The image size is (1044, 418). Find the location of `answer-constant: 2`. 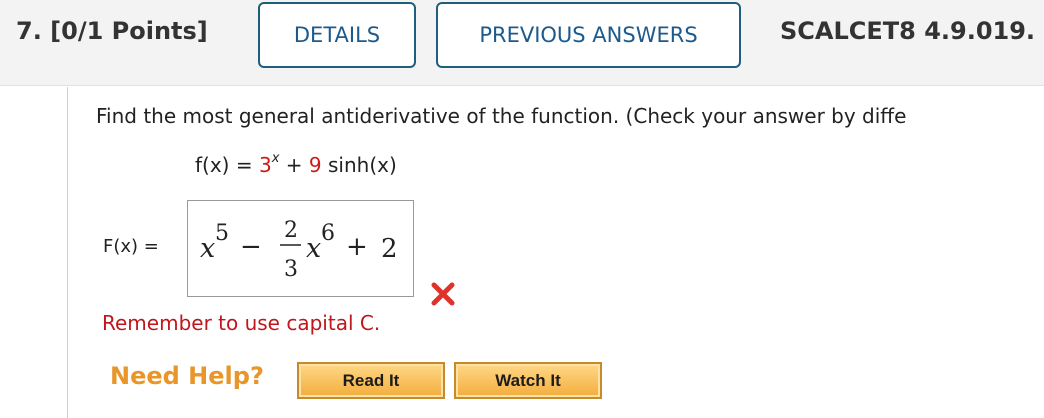

answer-constant: 2 is located at coordinates (389, 249).